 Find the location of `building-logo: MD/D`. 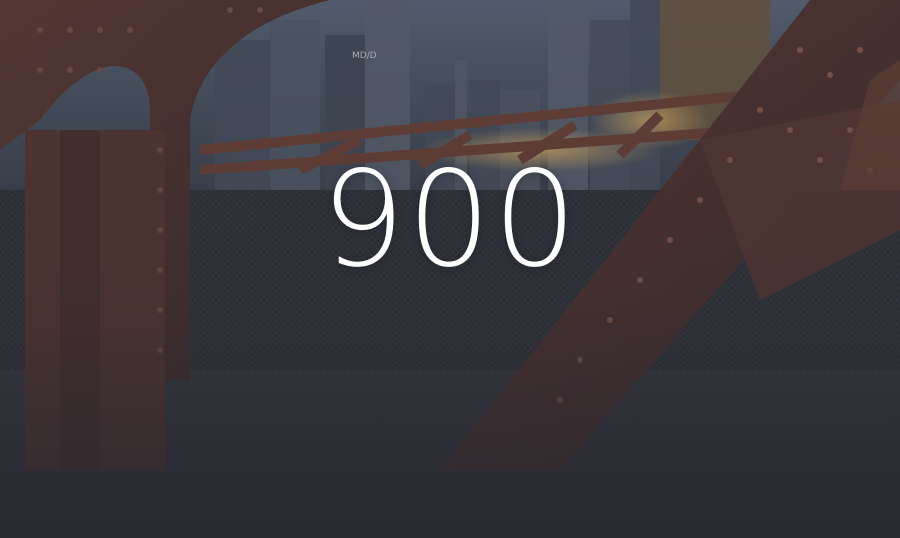

building-logo: MD/D is located at coordinates (364, 56).